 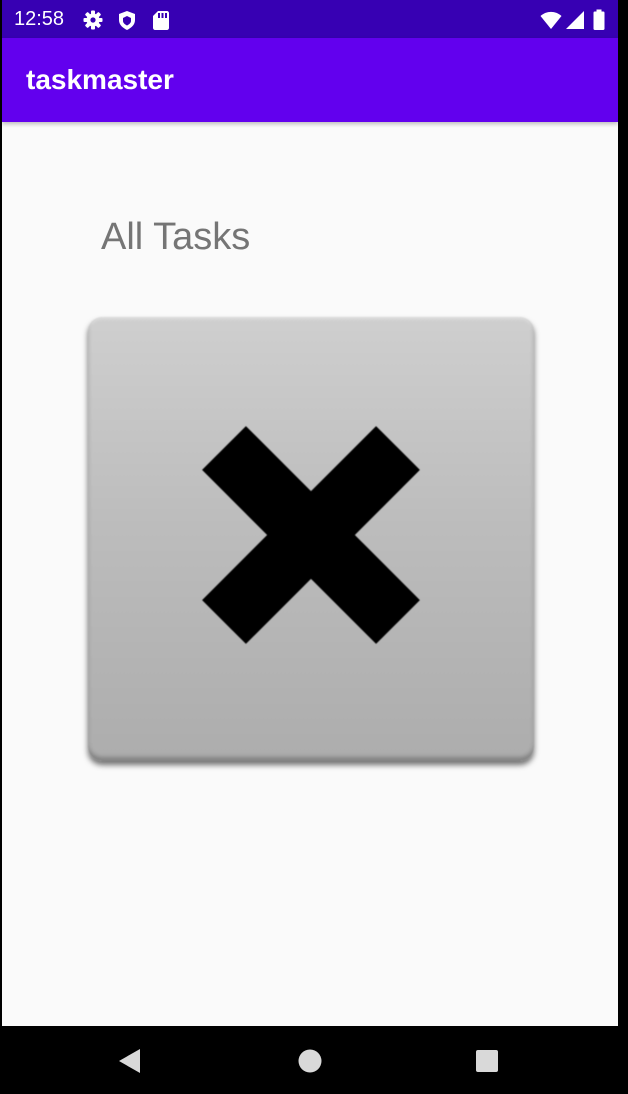 I want to click on gear-icon, so click(x=93, y=20).